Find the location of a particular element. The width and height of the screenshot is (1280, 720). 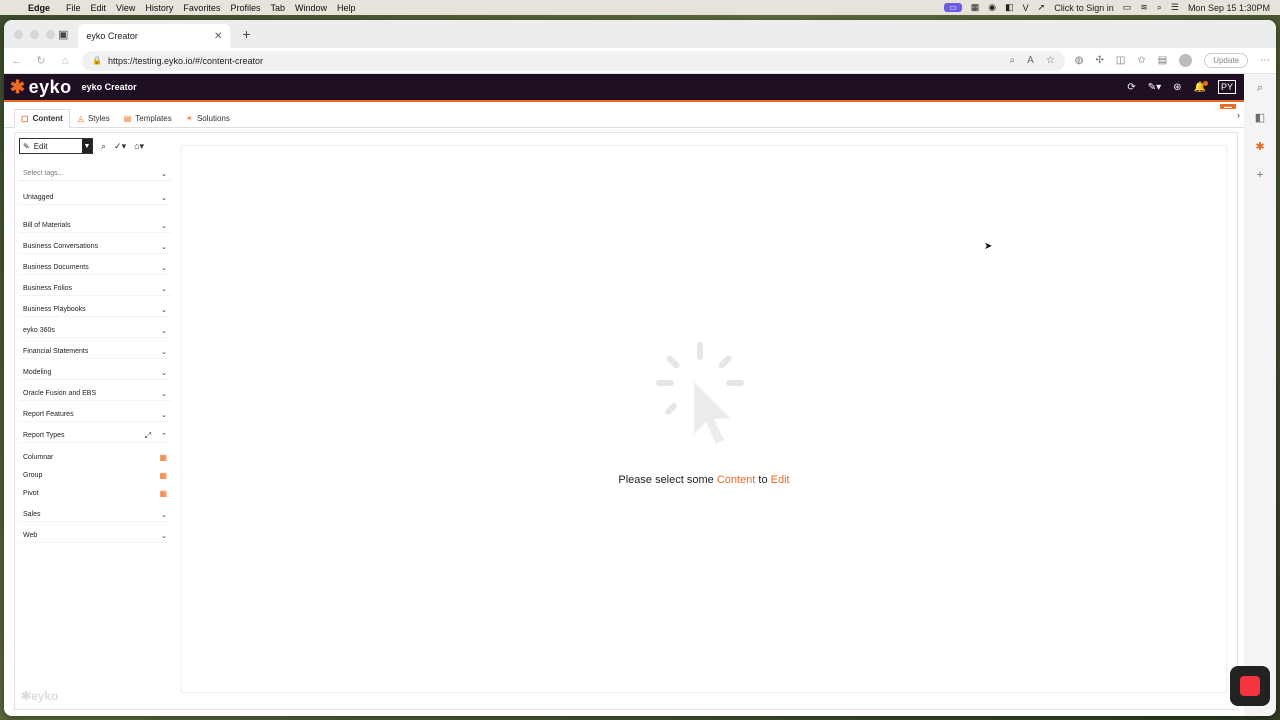

close-tab-icon: ✕ is located at coordinates (218, 36).